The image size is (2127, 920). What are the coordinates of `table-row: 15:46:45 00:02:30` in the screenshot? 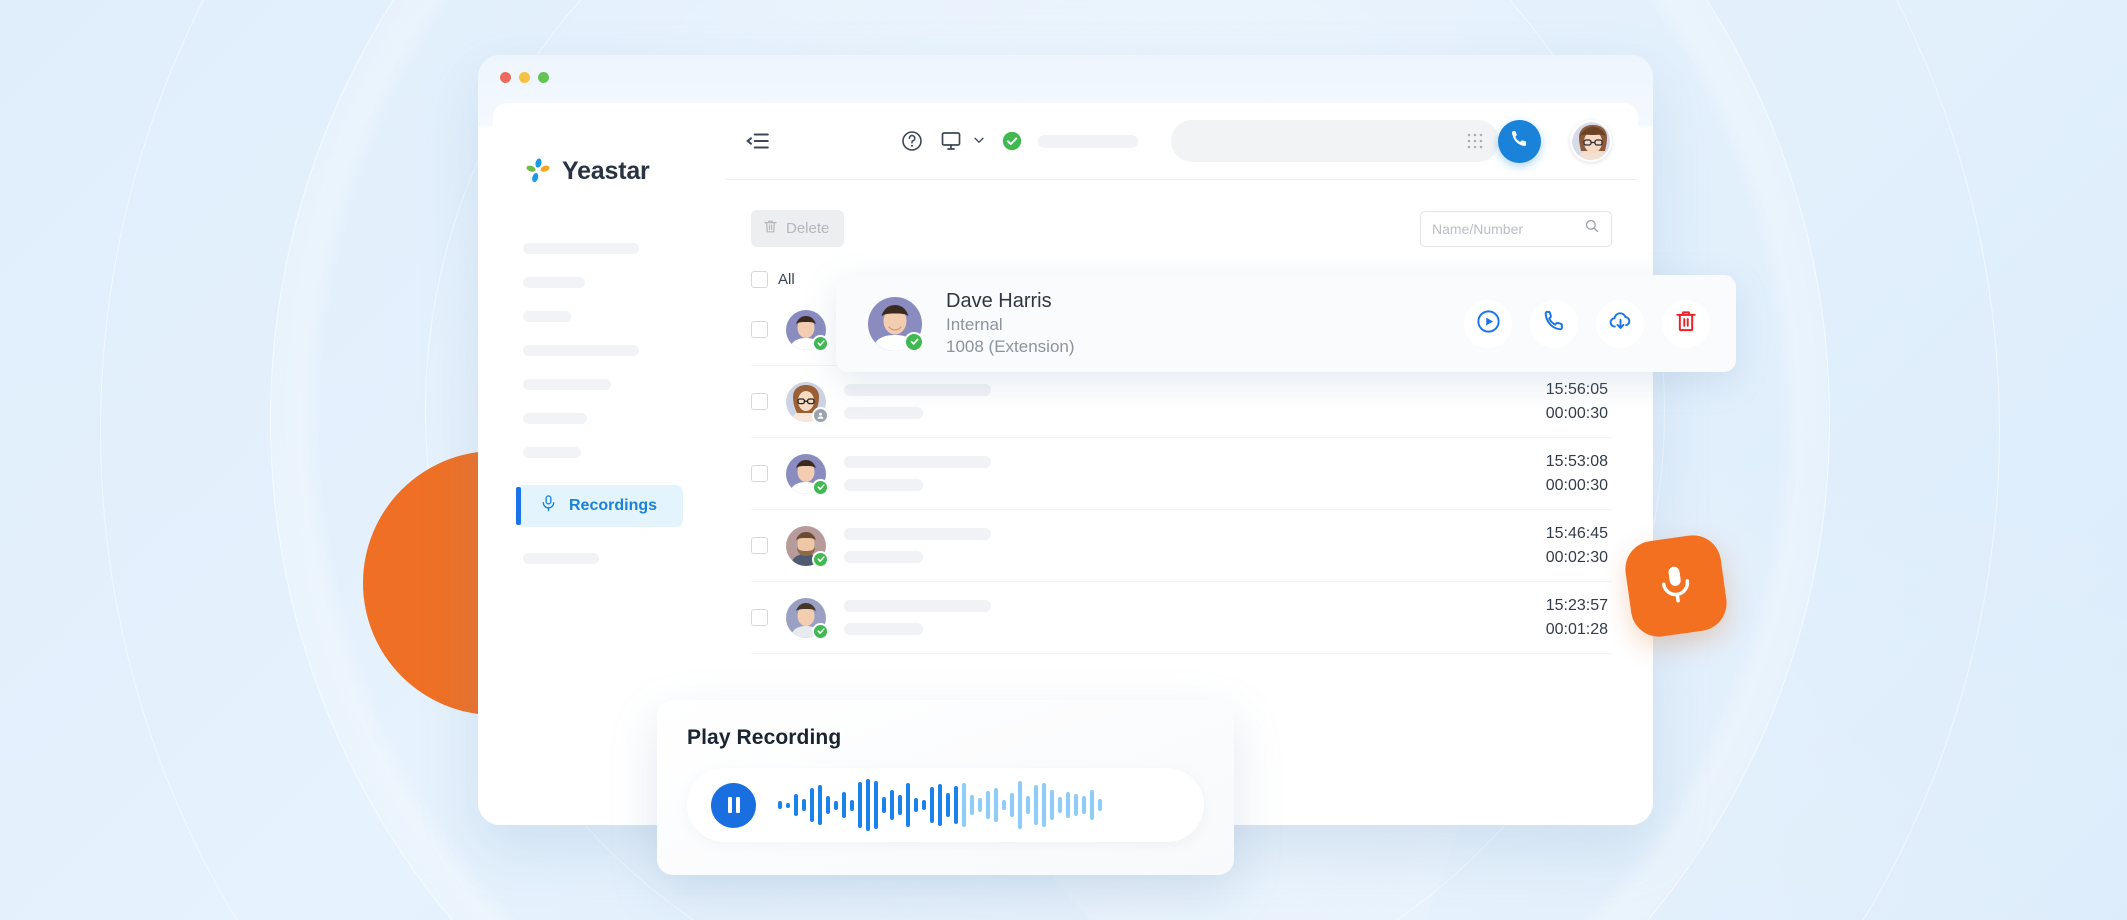 It's located at (1181, 546).